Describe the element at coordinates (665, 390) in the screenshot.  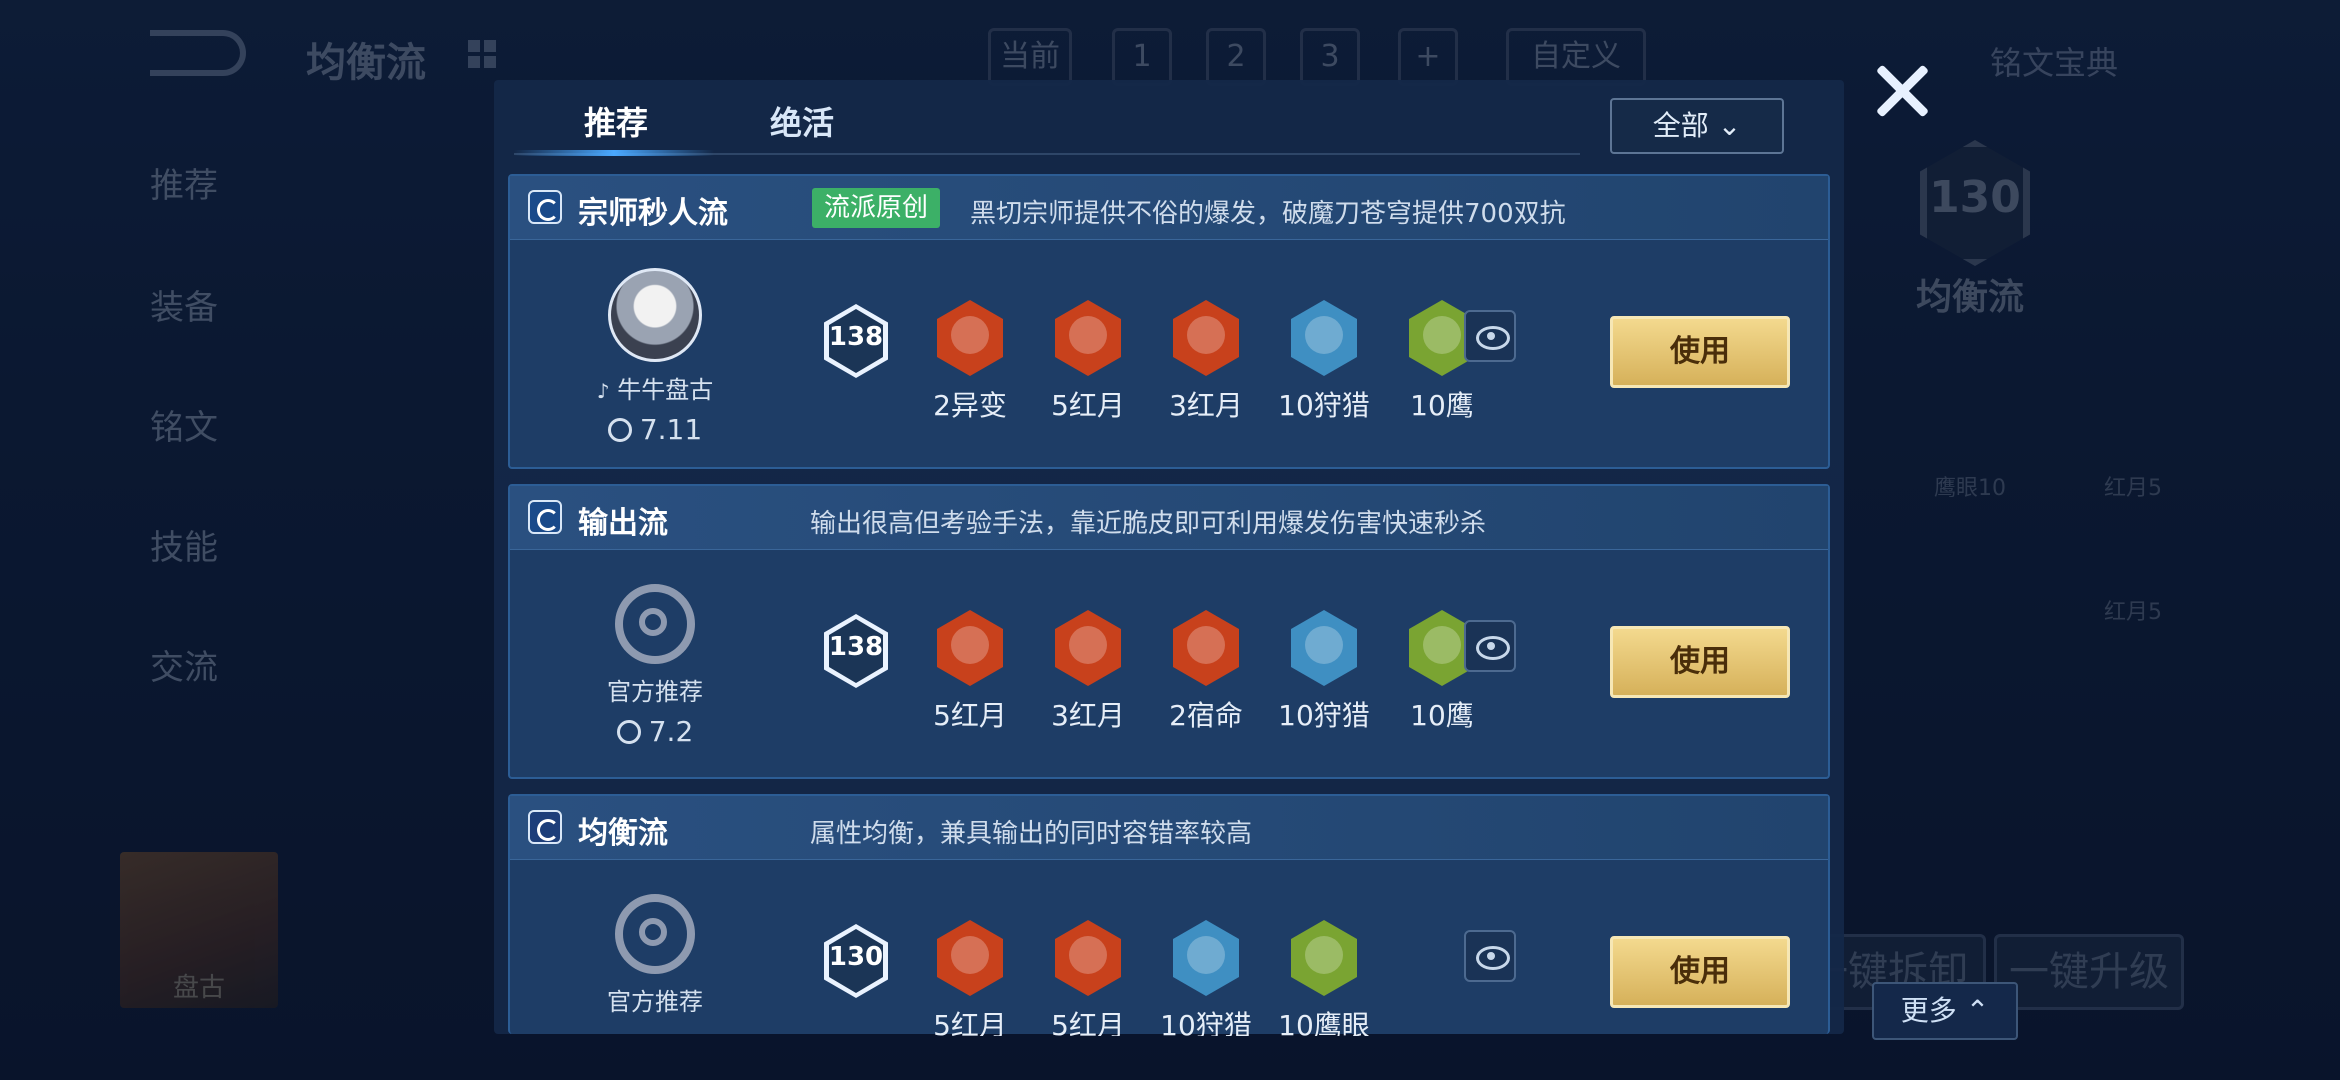
I see `author-name: 牛牛盘古` at that location.